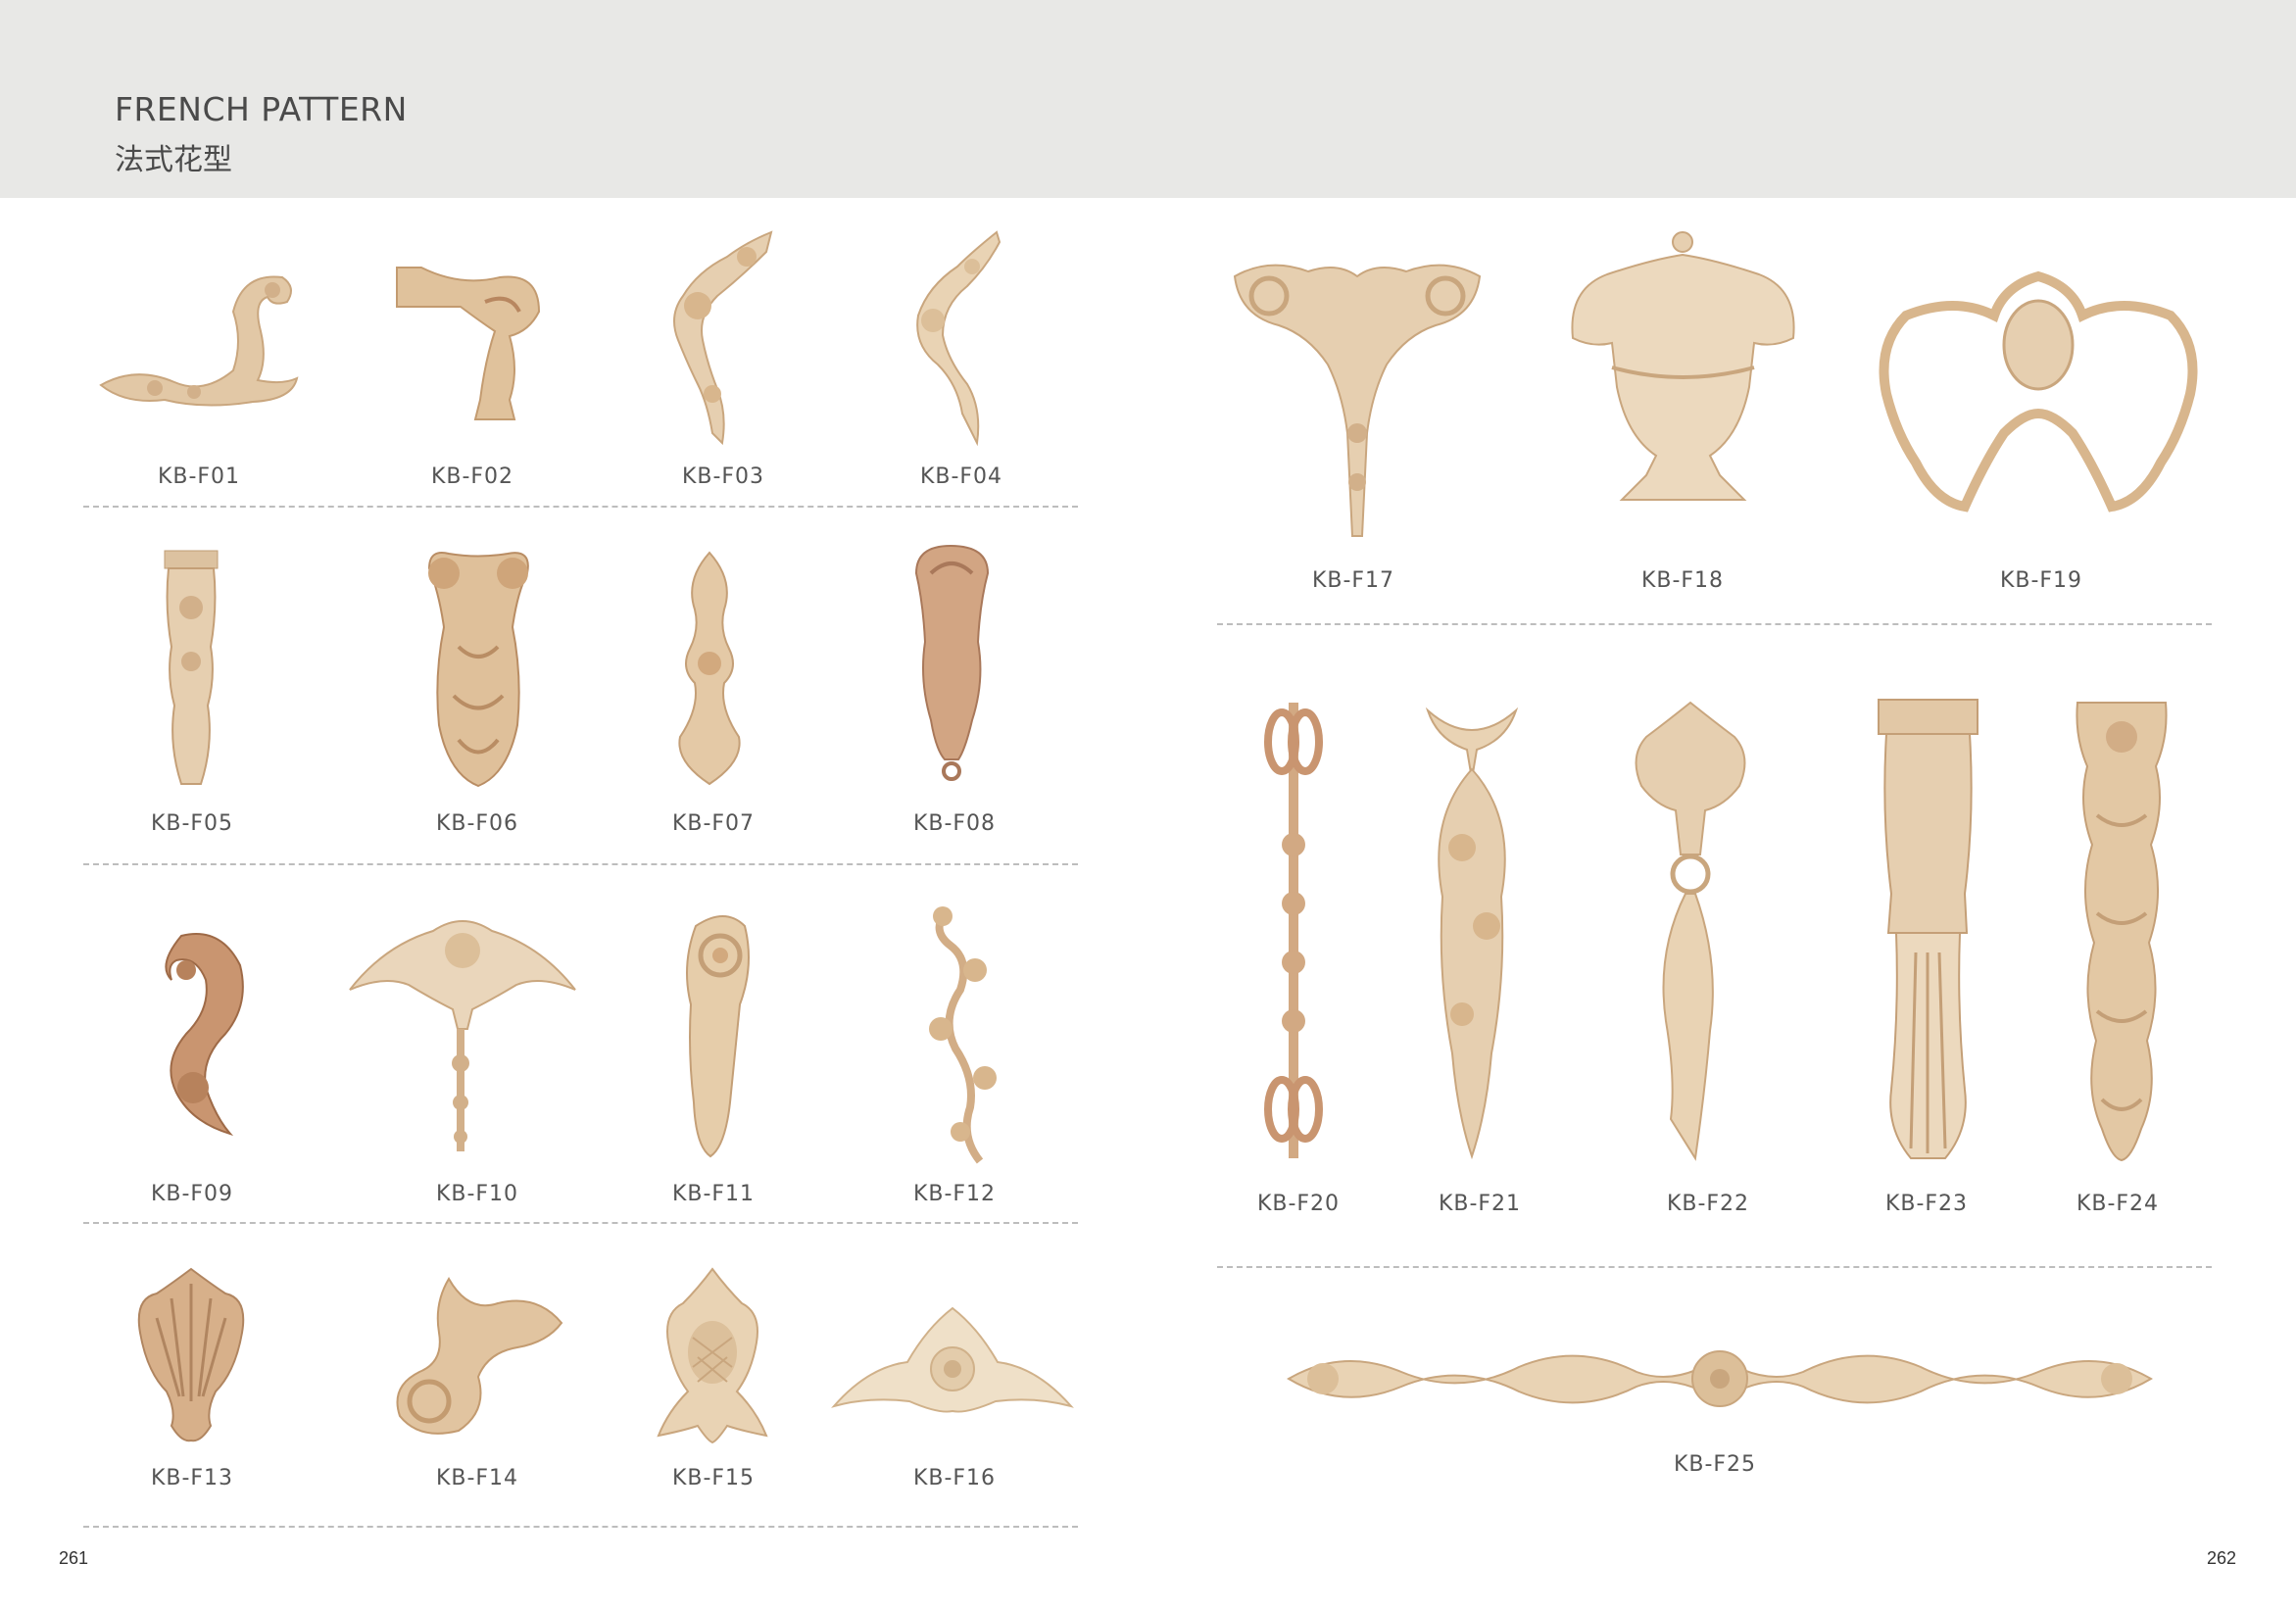 The height and width of the screenshot is (1611, 2296). I want to click on urn-crest-ornament-icon, so click(1683, 366).